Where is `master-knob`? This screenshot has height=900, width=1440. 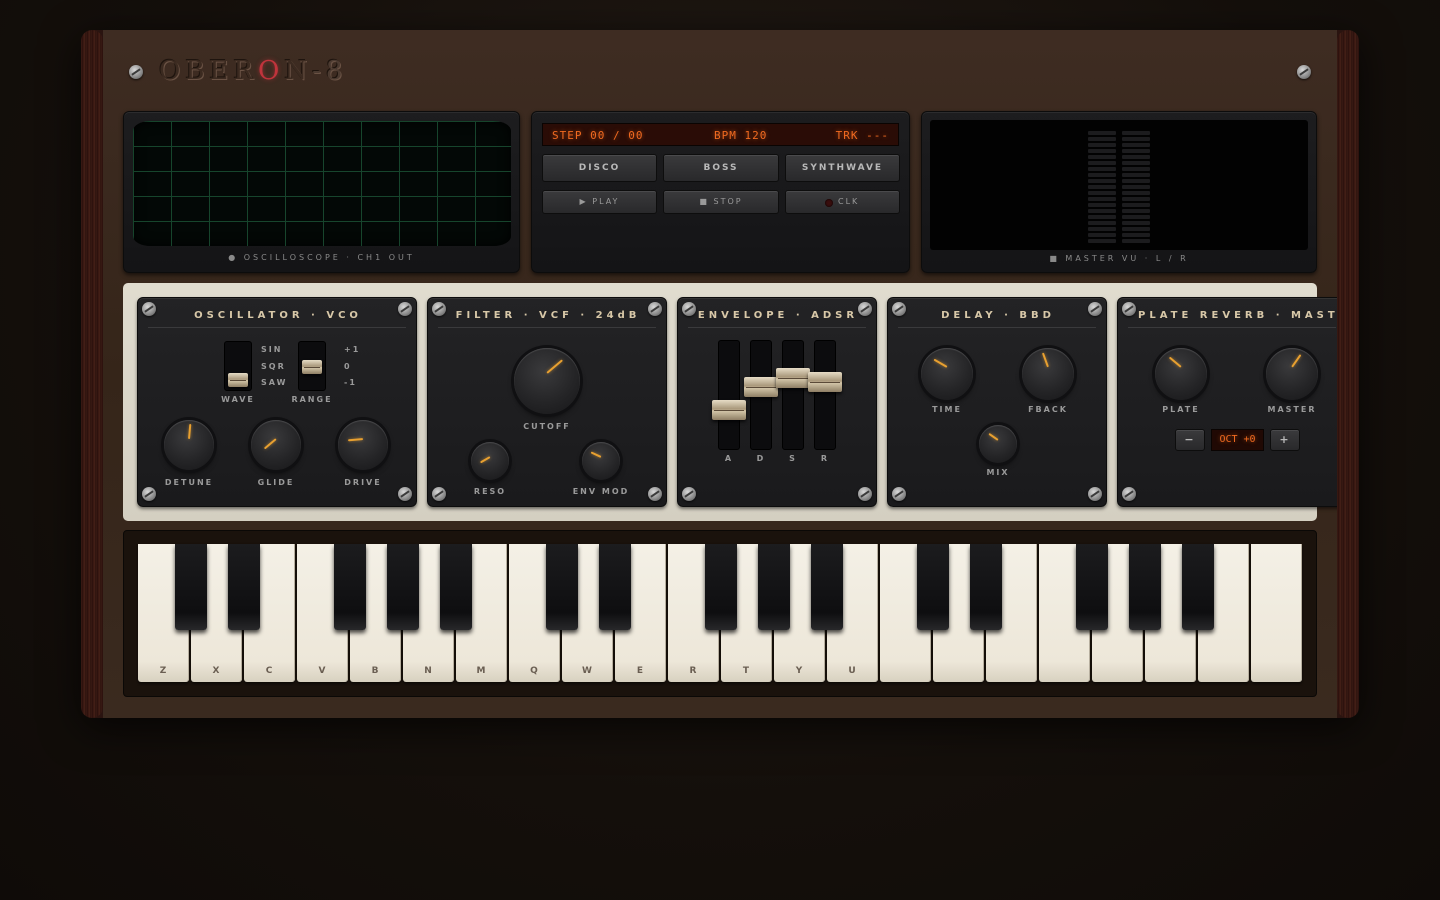
master-knob is located at coordinates (1292, 374).